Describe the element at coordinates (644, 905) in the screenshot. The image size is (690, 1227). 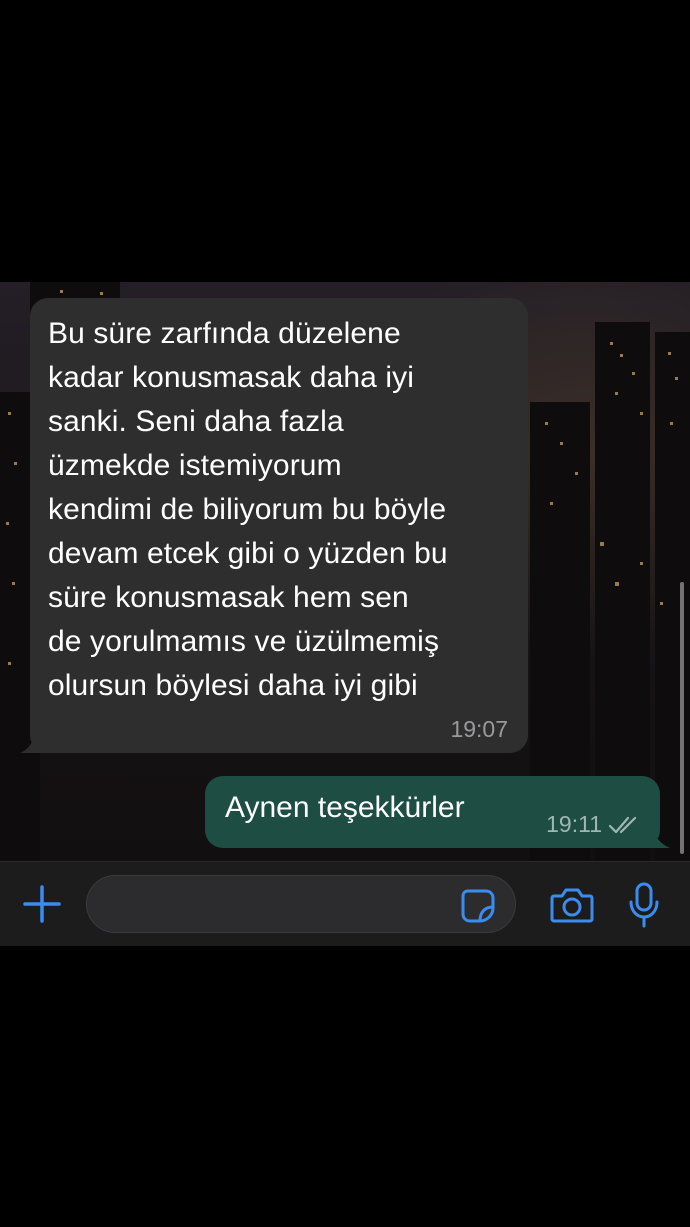
I see `microphone-icon` at that location.